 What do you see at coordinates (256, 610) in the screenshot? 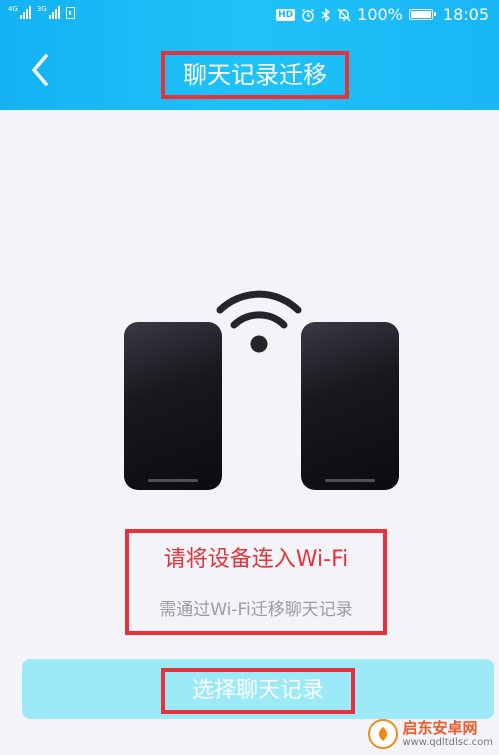
I see `wifi-subtext: 需通过Wi-Fi迁移聊天记录` at bounding box center [256, 610].